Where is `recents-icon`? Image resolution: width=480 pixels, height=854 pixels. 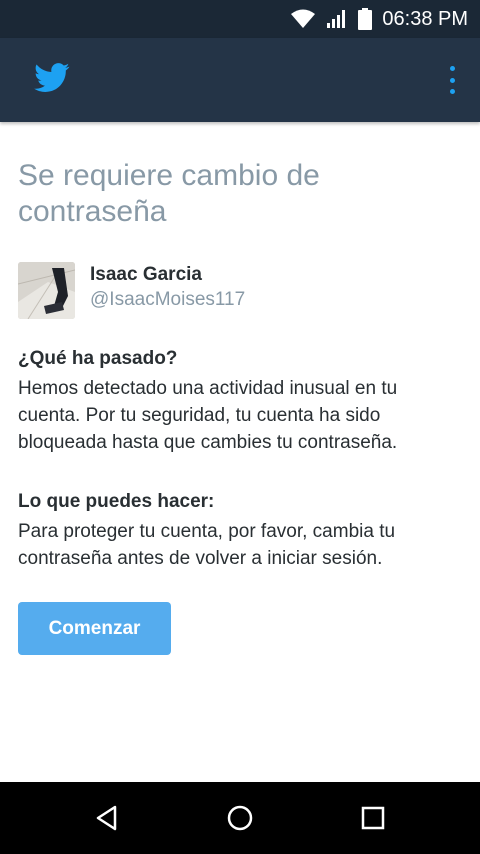
recents-icon is located at coordinates (373, 818).